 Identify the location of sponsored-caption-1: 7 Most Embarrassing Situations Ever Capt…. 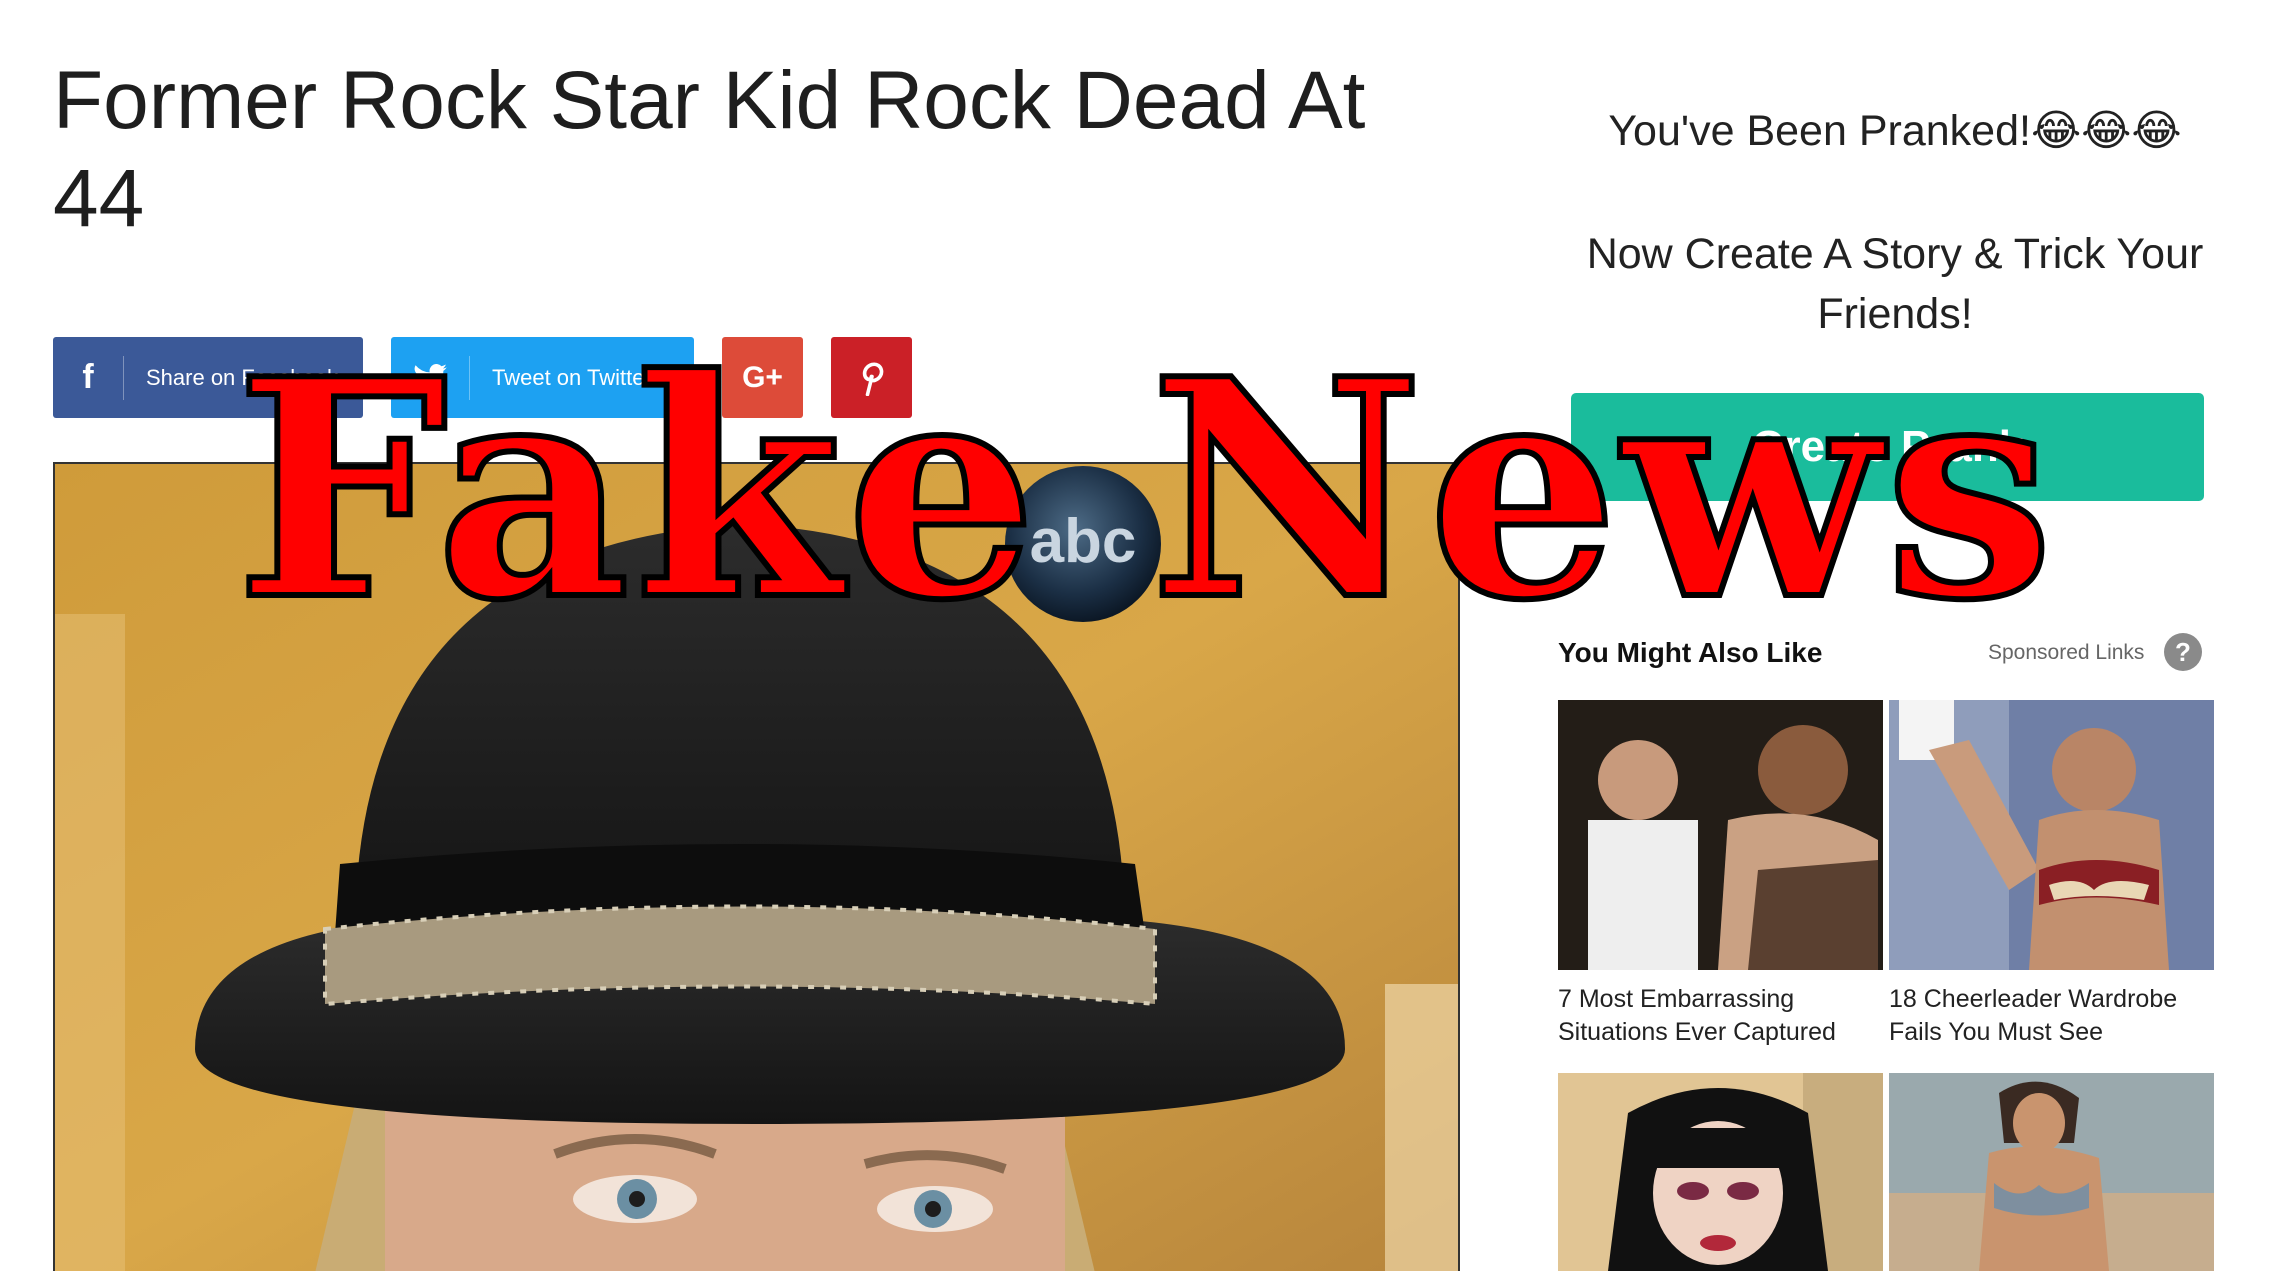
(1718, 1016).